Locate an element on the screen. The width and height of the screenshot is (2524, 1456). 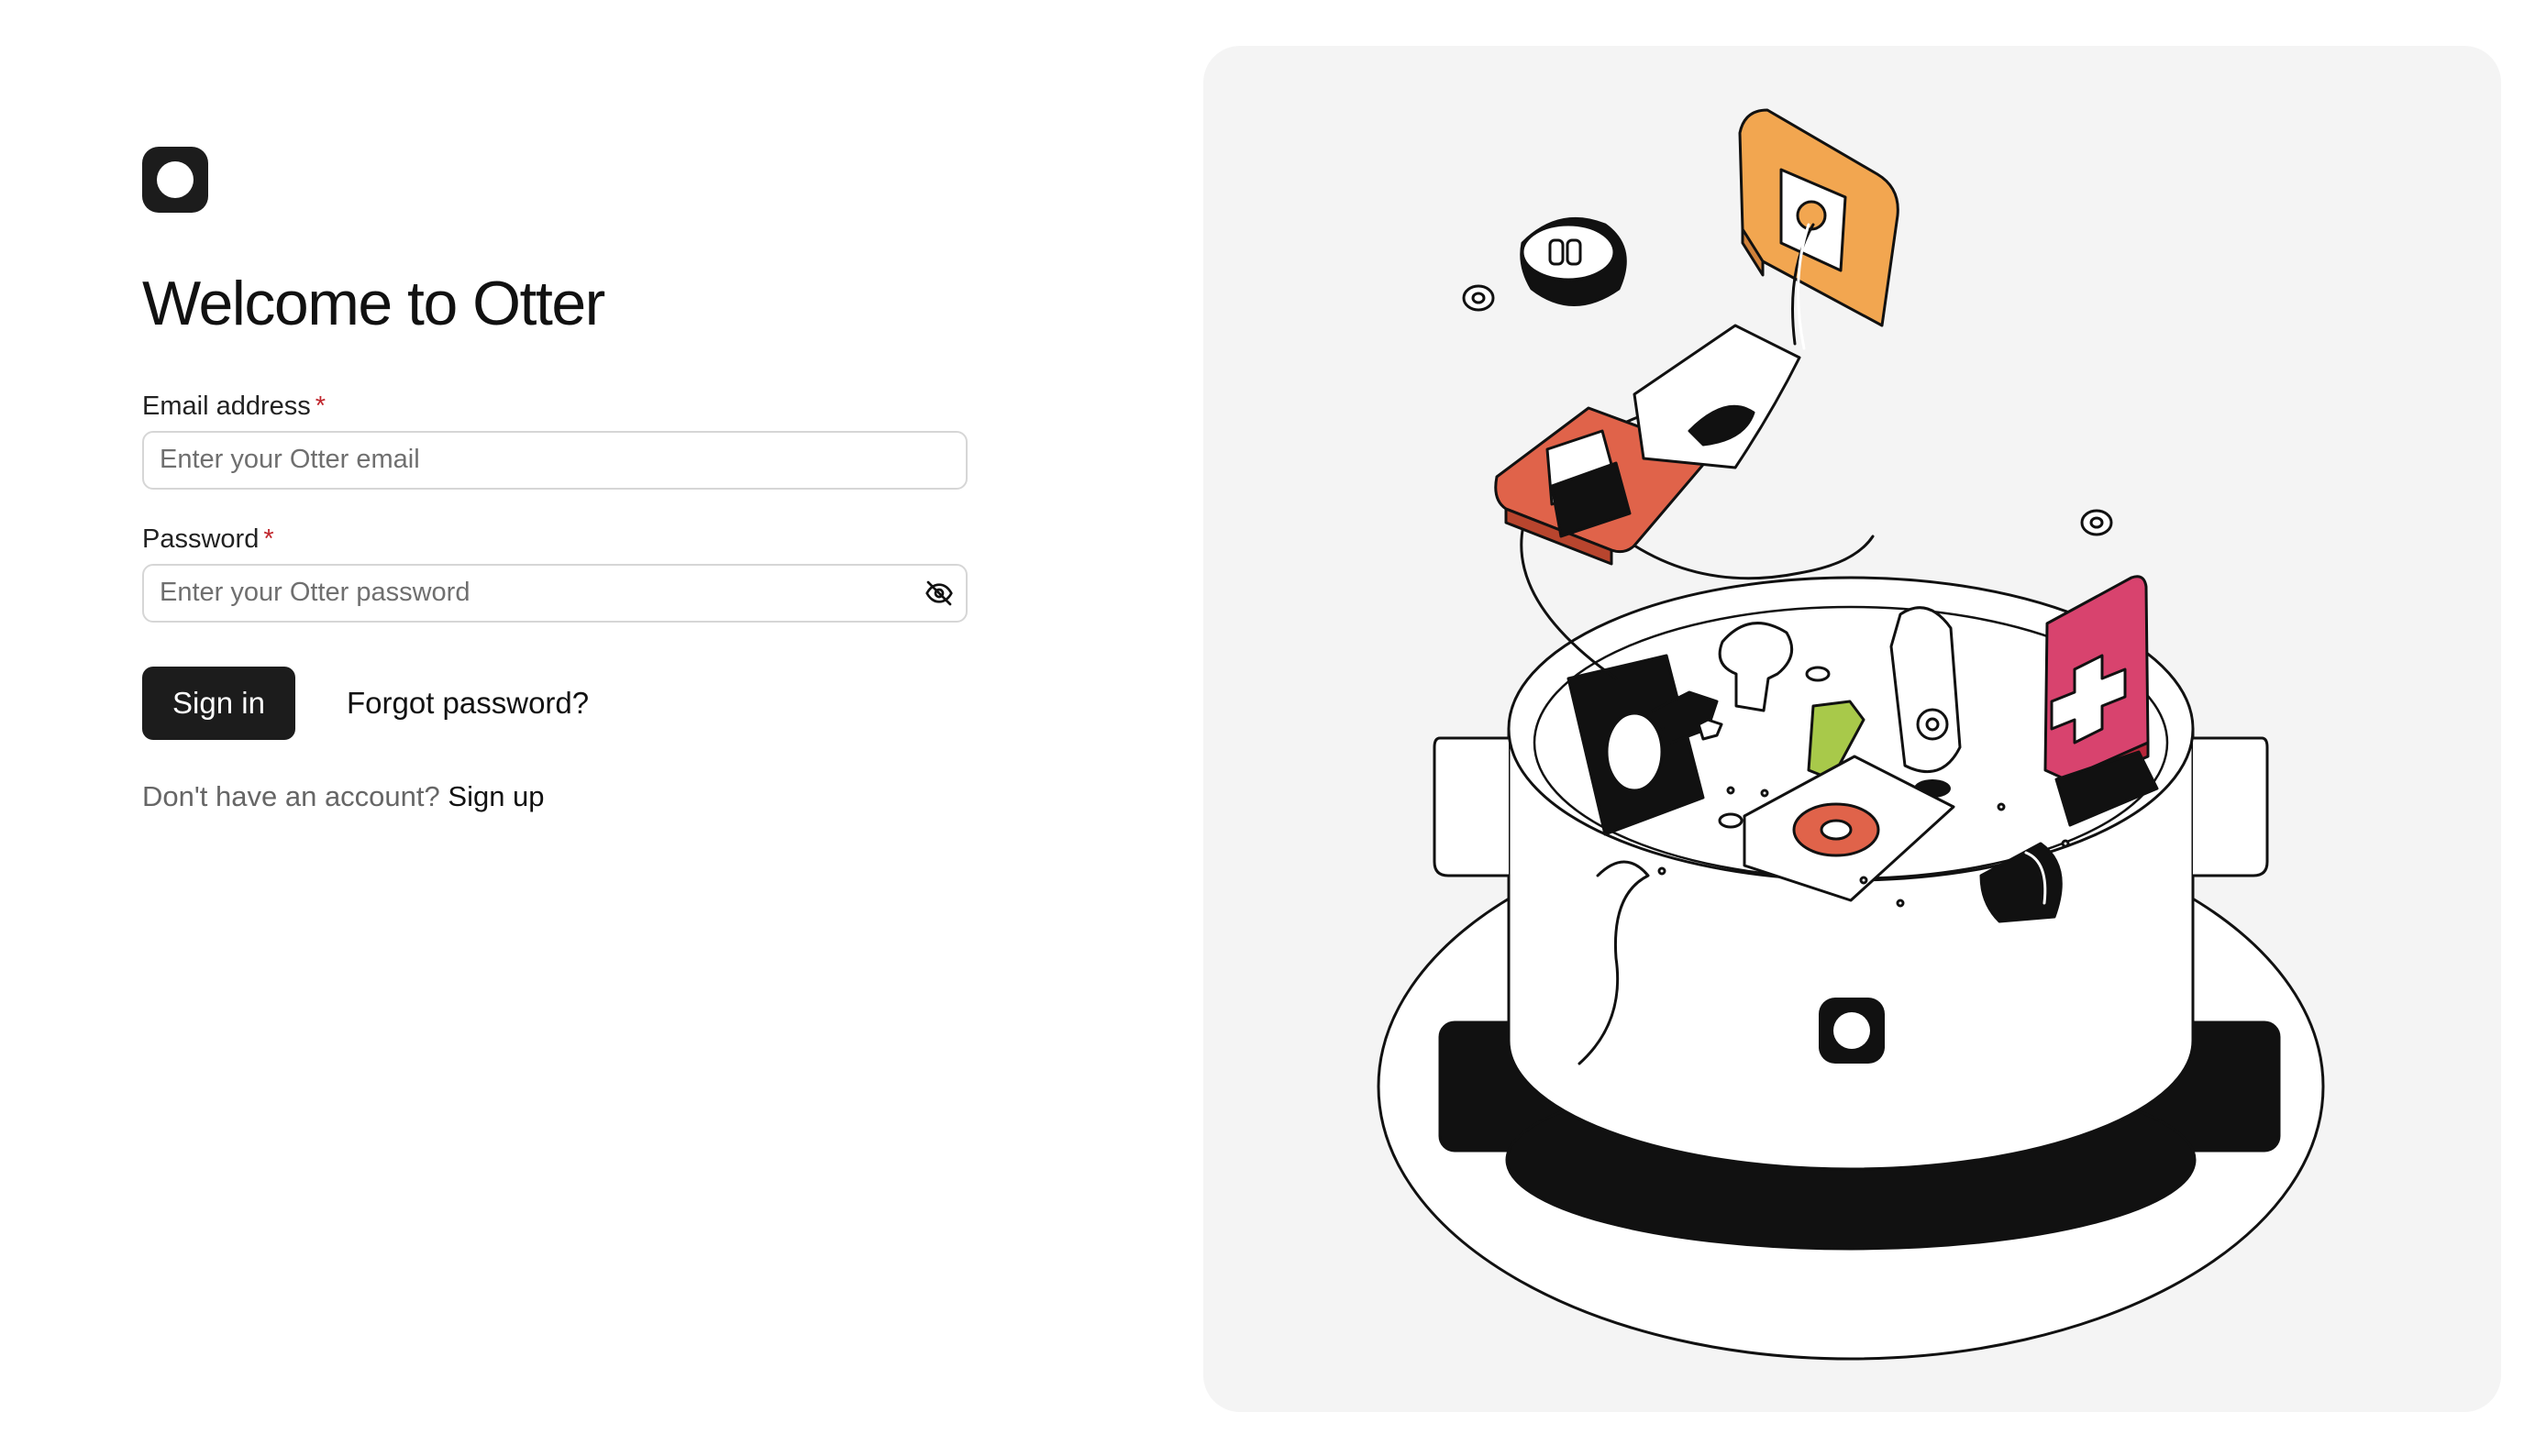
password-label: Password * is located at coordinates (555, 539).